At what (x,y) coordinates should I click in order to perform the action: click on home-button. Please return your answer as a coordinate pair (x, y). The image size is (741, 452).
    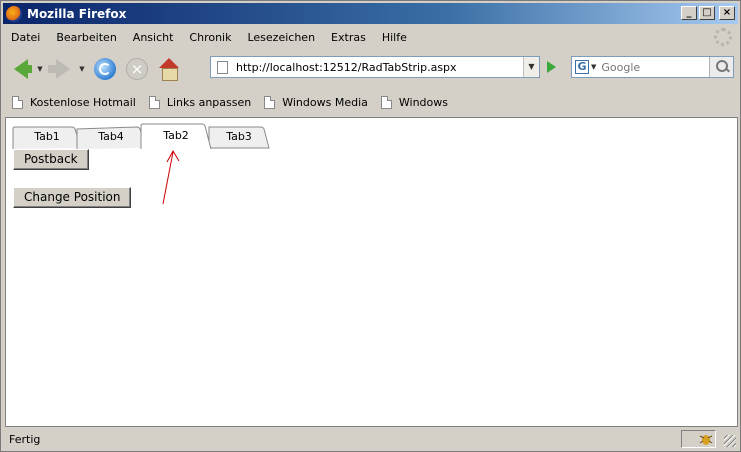
    Looking at the image, I should click on (169, 69).